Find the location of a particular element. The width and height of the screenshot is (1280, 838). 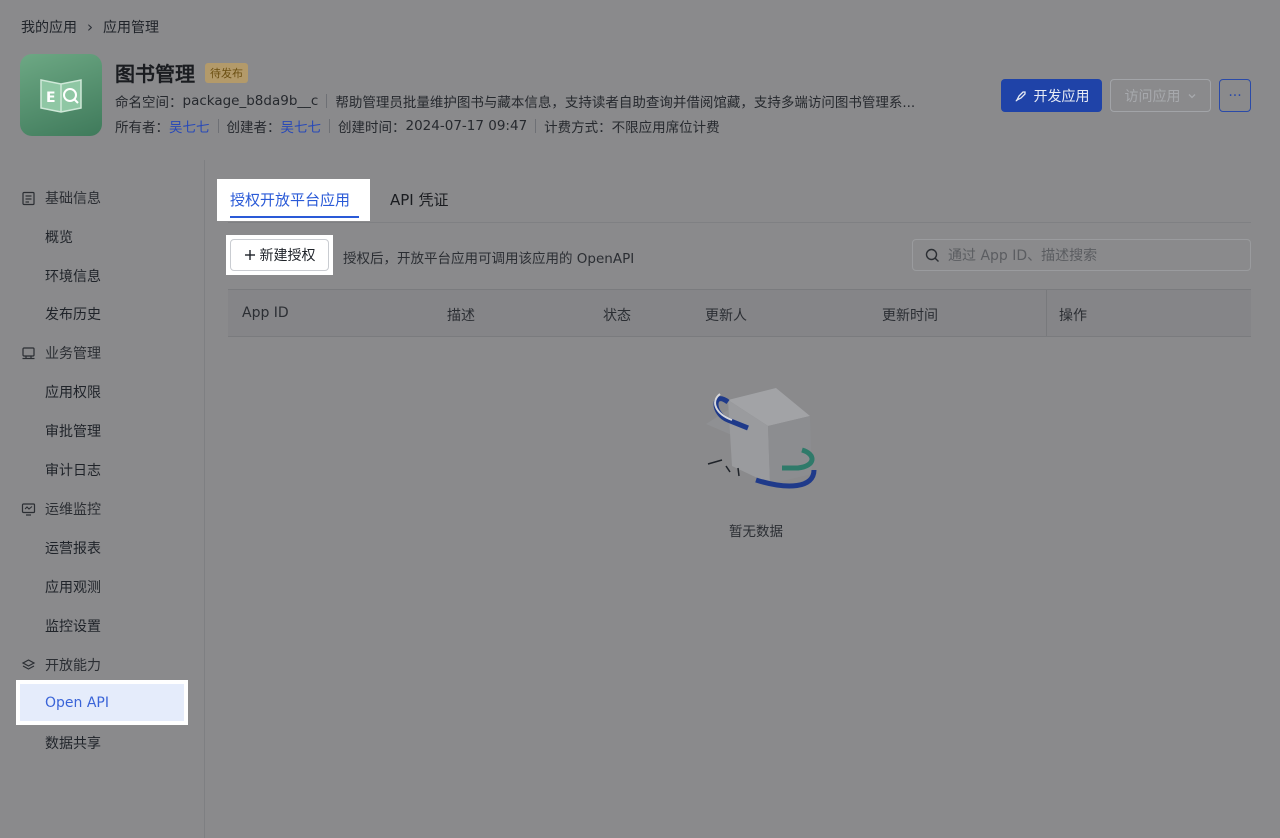

sidebar-item-environment: 环境信息 is located at coordinates (73, 276).